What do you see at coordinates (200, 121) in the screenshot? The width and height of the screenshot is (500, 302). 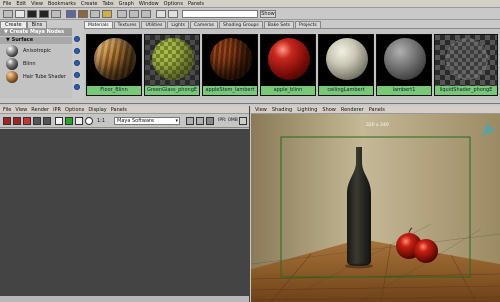 I see `remove-image-icon` at bounding box center [200, 121].